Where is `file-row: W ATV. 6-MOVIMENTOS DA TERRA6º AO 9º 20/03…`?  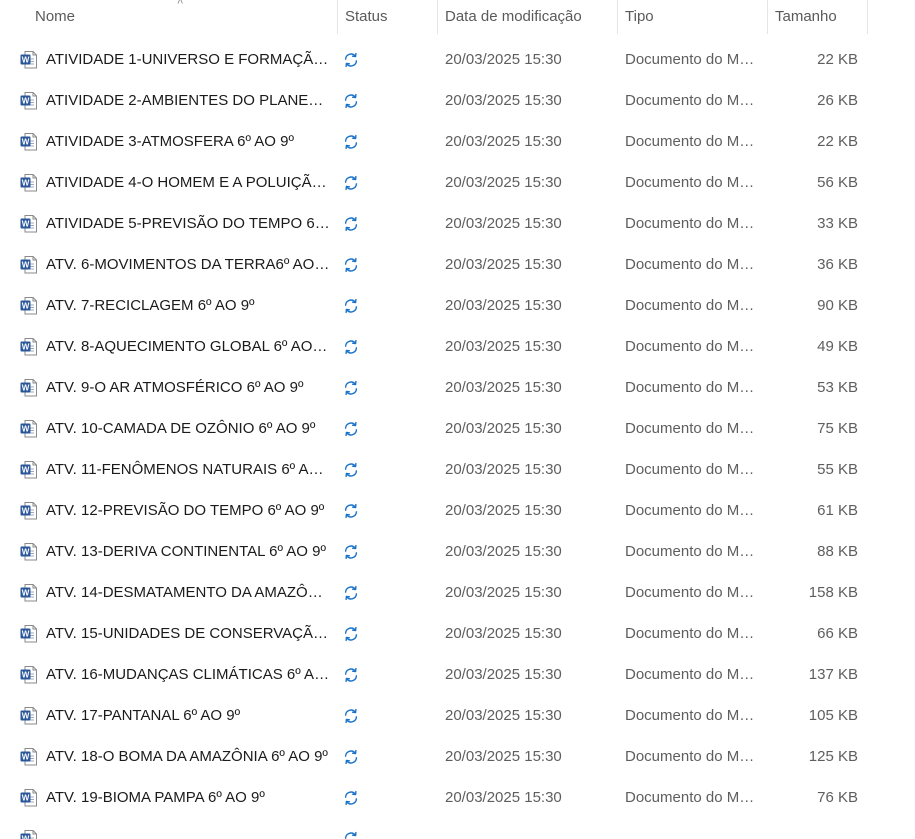 file-row: W ATV. 6-MOVIMENTOS DA TERRA6º AO 9º 20/03… is located at coordinates (457, 264).